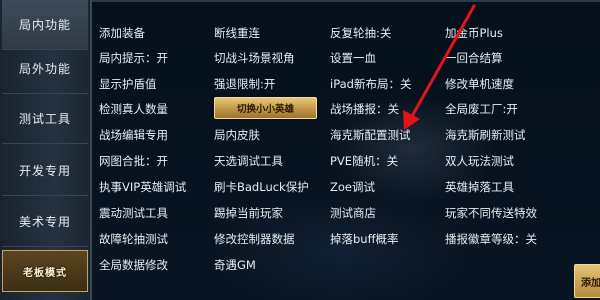 This screenshot has height=300, width=600. I want to click on menu-item: 局内提示：开, so click(133, 58).